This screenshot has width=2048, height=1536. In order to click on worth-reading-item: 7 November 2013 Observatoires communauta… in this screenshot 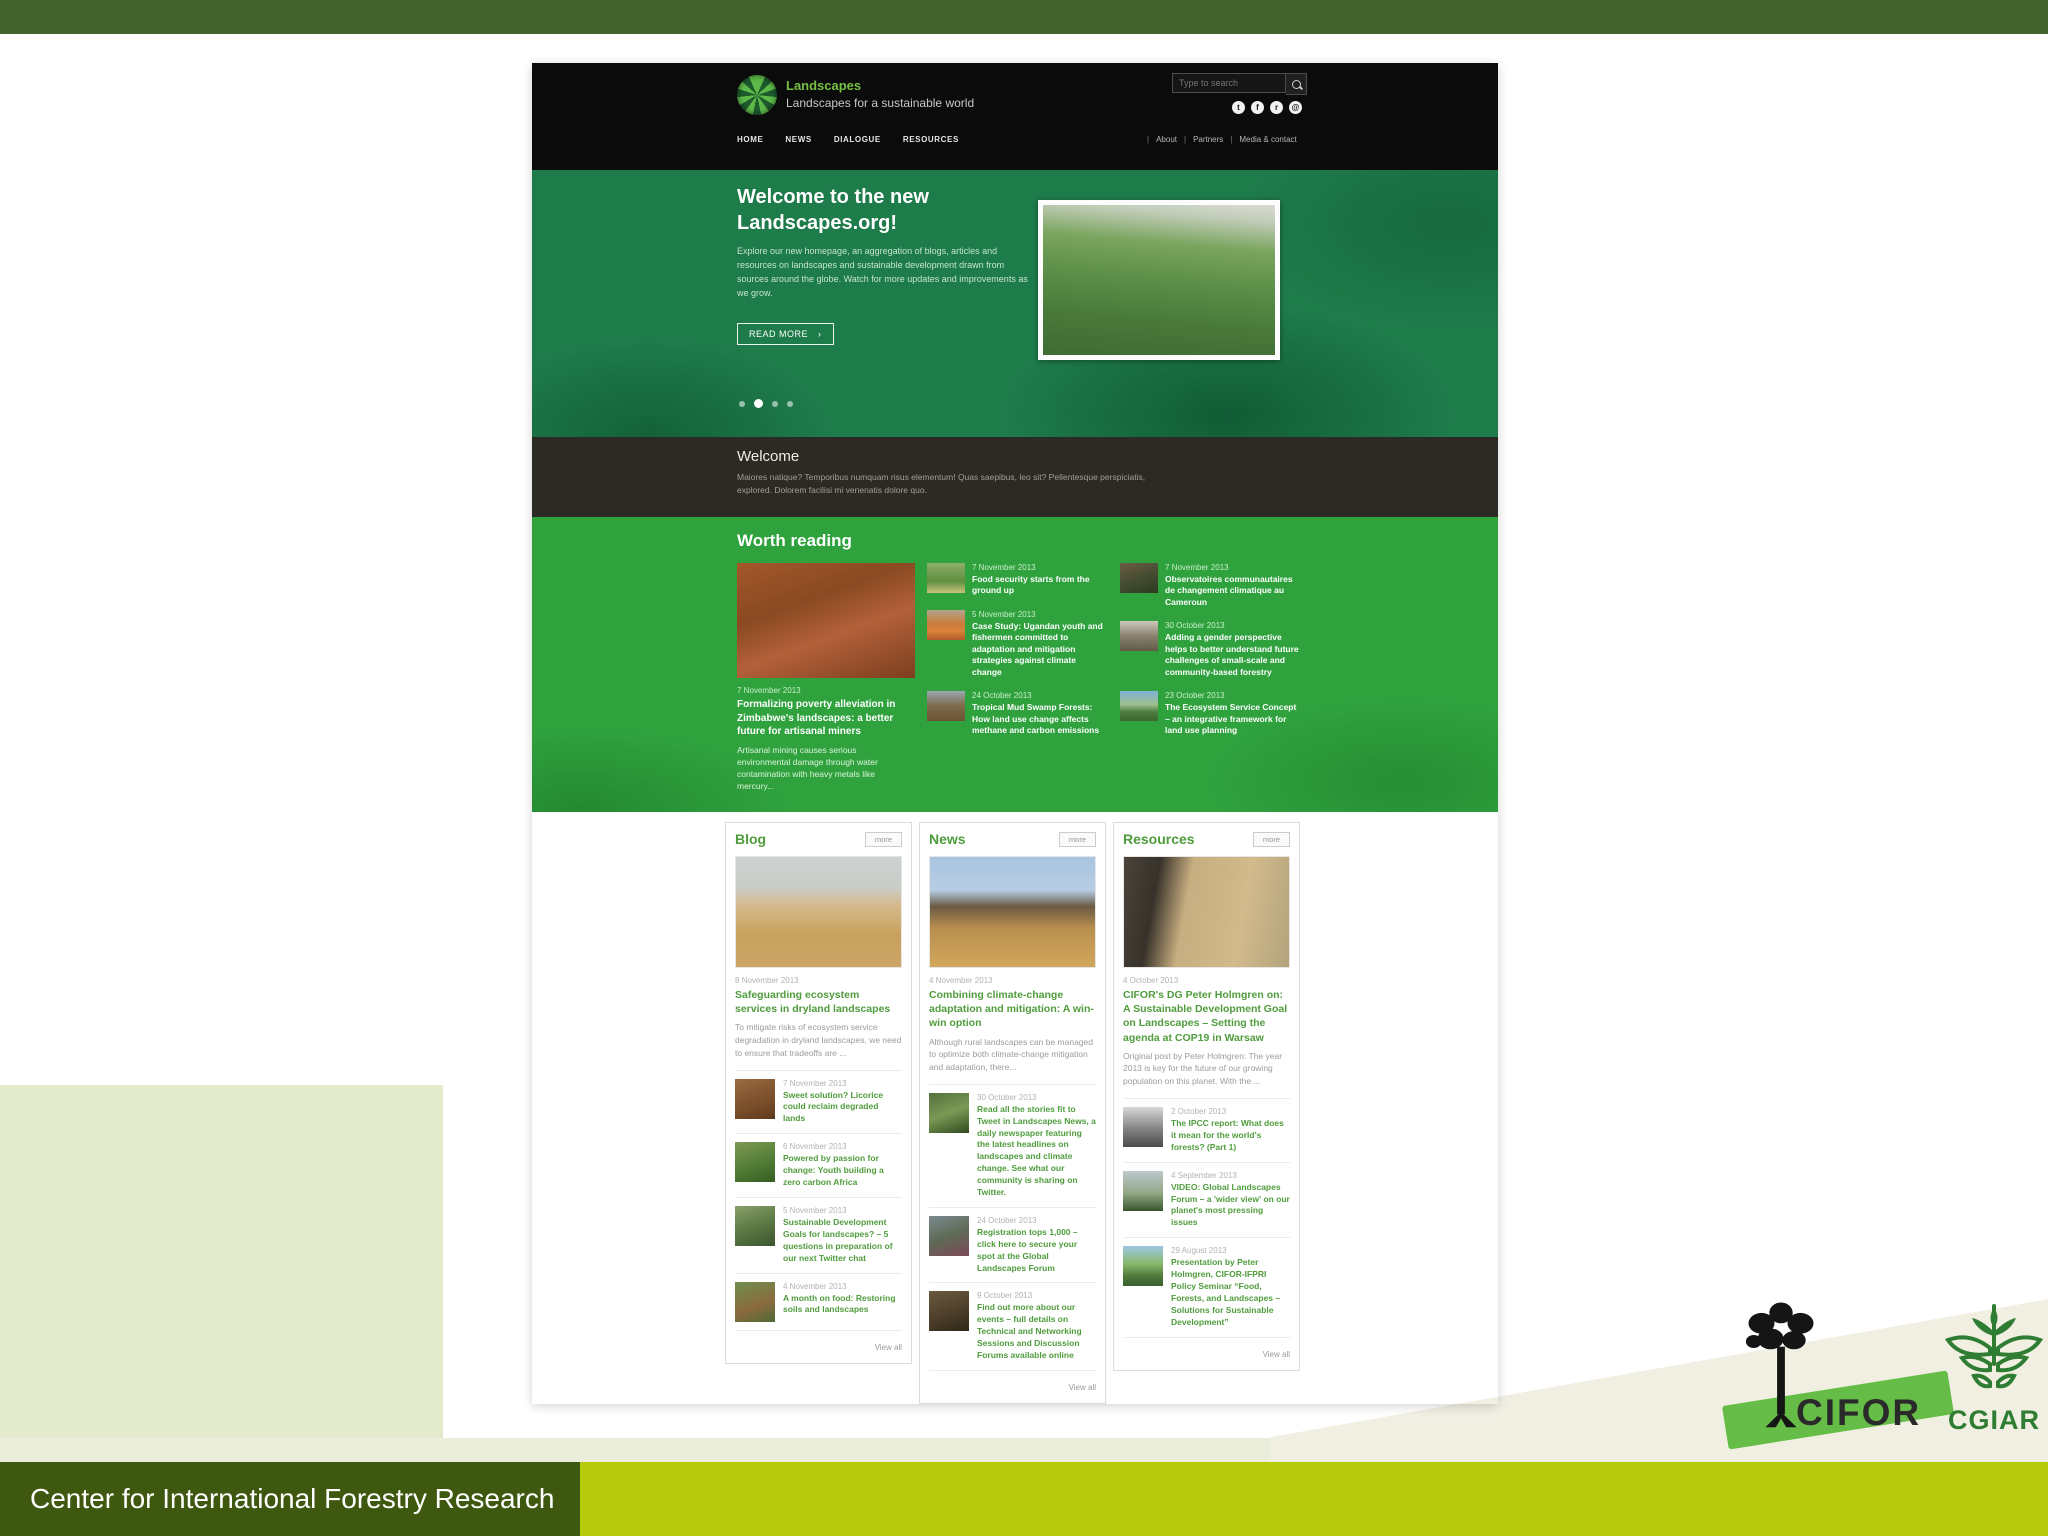, I will do `click(1210, 585)`.